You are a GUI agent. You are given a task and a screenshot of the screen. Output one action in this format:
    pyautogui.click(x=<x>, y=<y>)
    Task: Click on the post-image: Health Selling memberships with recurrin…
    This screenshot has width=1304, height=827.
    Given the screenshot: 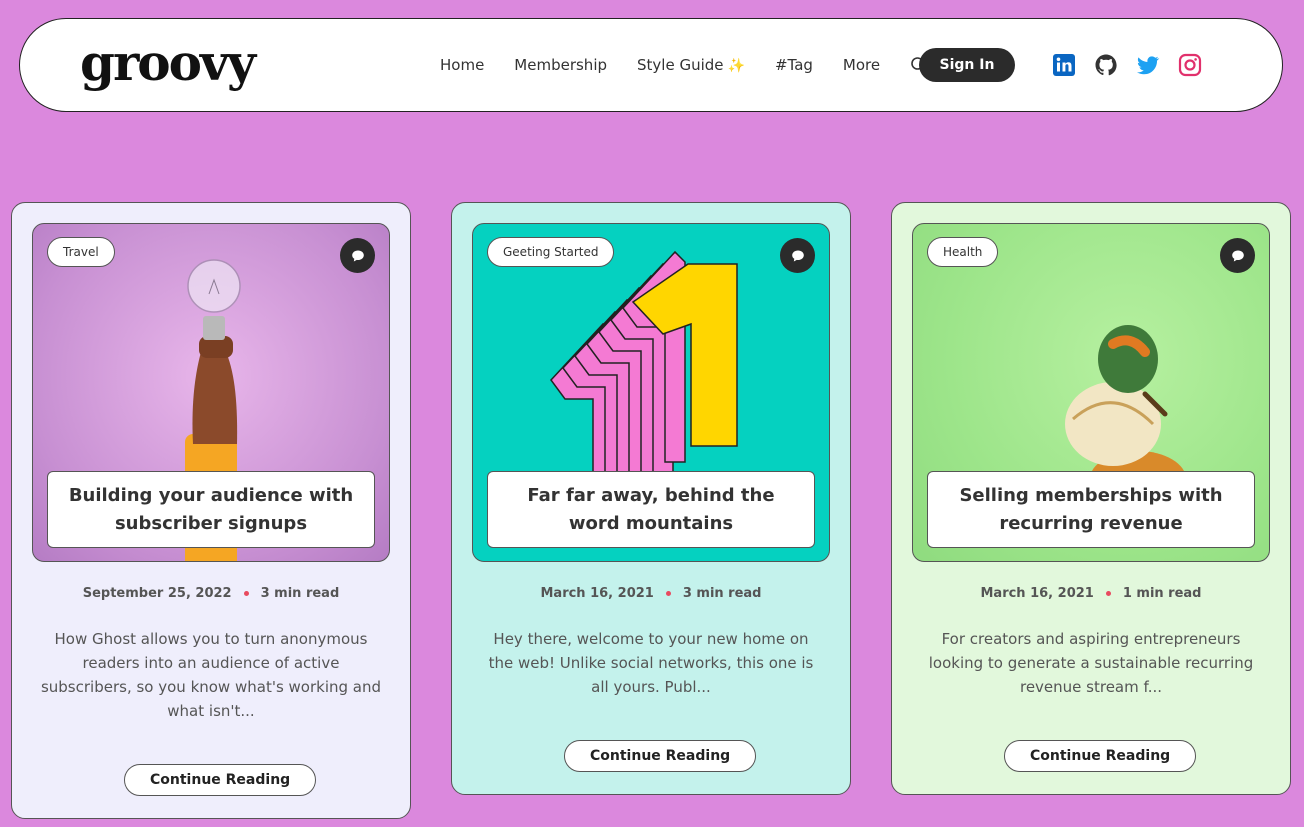 What is the action you would take?
    pyautogui.click(x=1091, y=392)
    